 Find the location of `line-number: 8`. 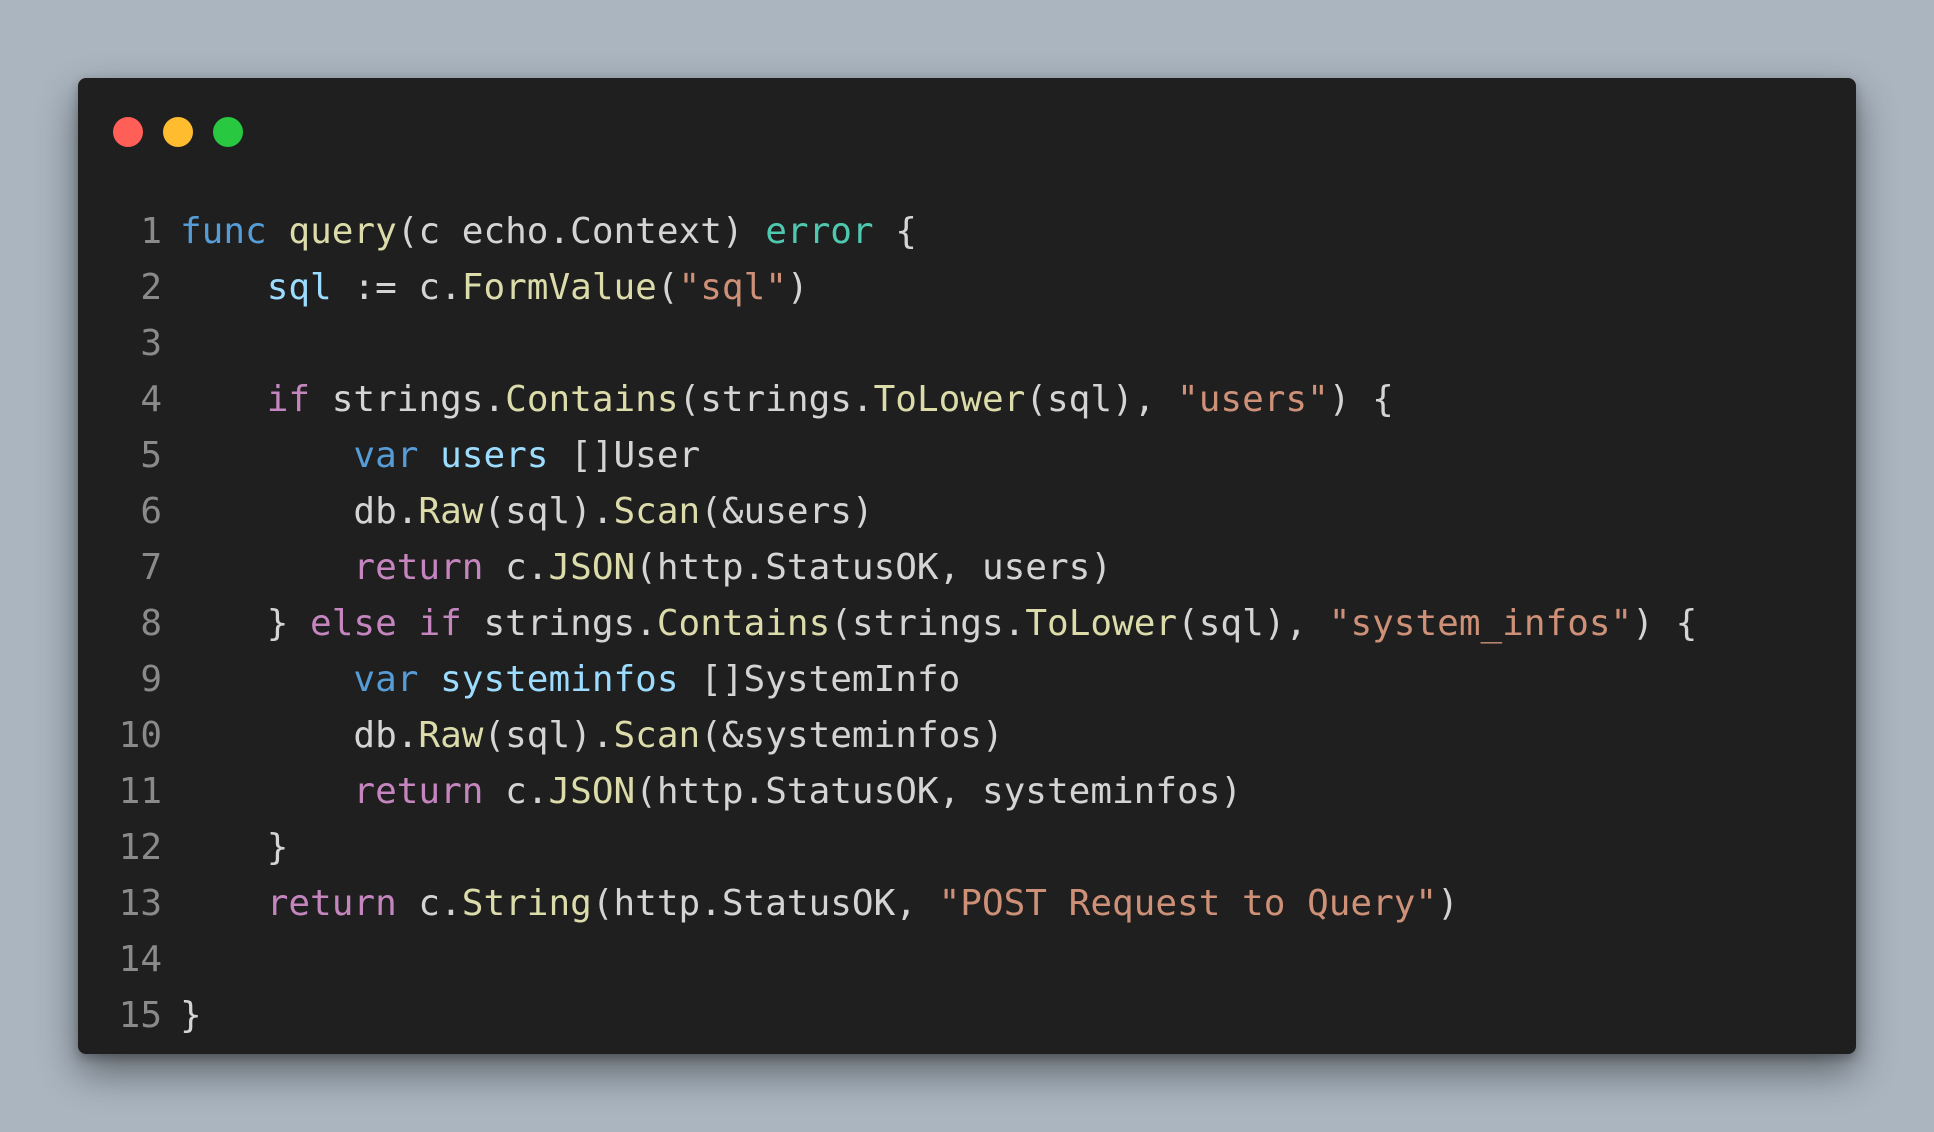

line-number: 8 is located at coordinates (151, 623).